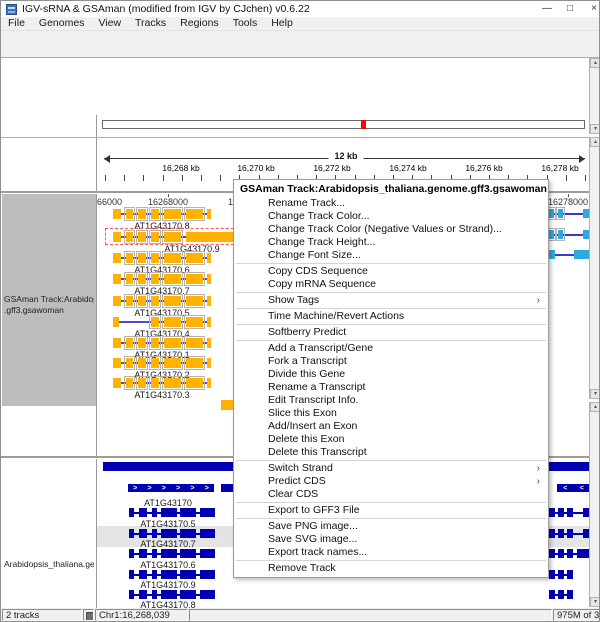 Image resolution: width=600 pixels, height=622 pixels. I want to click on menu-item-delete-this-transcript: Delete this Transcript, so click(391, 452).